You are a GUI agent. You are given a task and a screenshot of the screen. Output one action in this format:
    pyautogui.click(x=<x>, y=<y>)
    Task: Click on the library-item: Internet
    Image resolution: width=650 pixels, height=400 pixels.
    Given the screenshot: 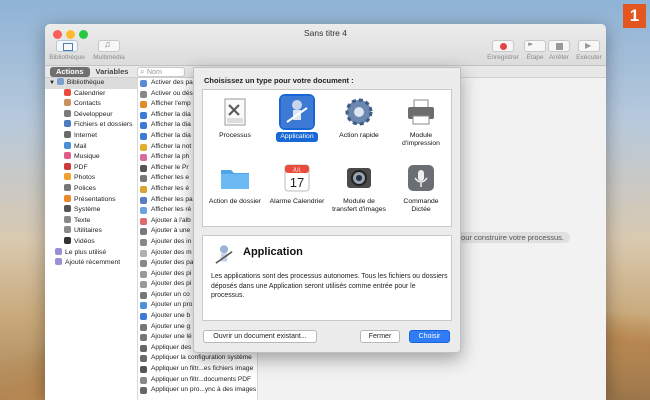 What is the action you would take?
    pyautogui.click(x=91, y=136)
    